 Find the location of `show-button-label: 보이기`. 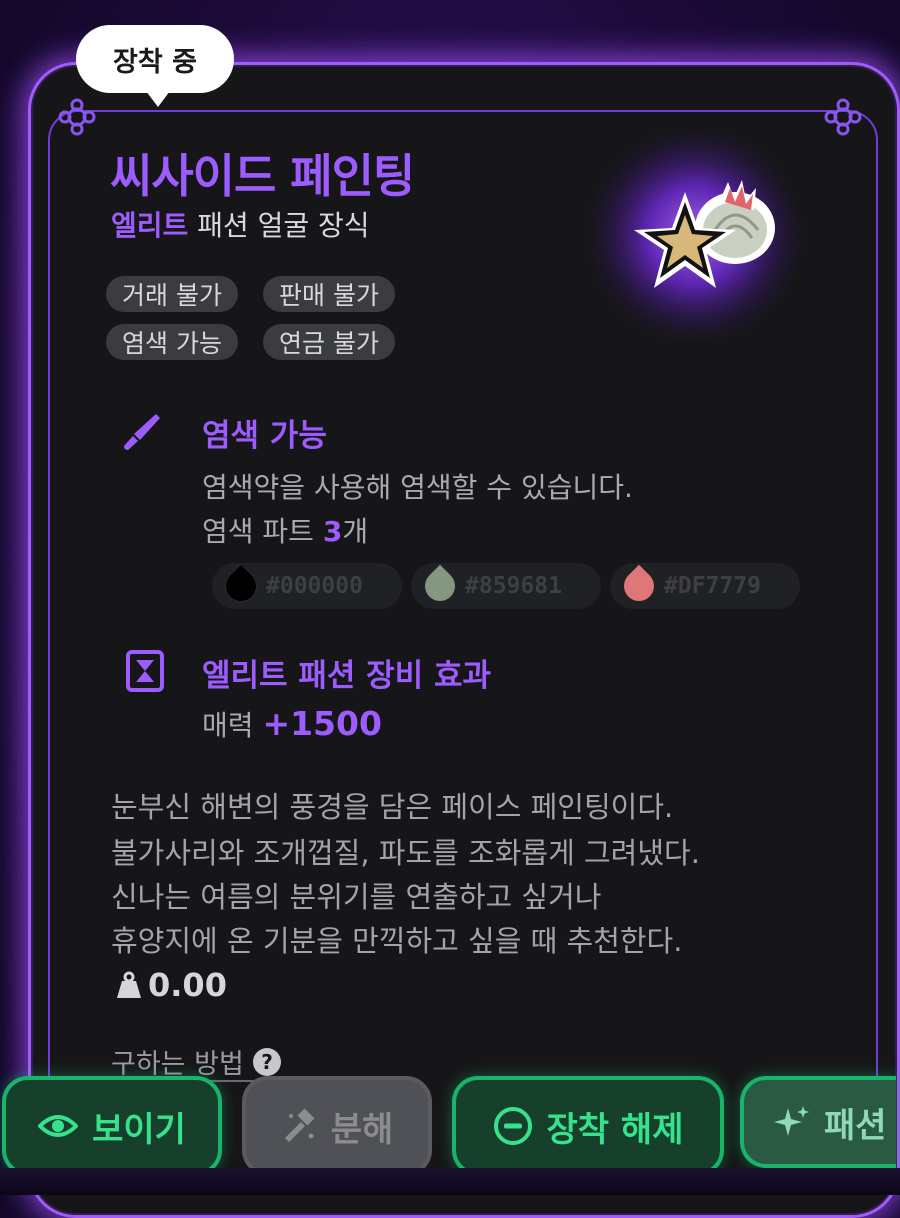

show-button-label: 보이기 is located at coordinates (139, 1129).